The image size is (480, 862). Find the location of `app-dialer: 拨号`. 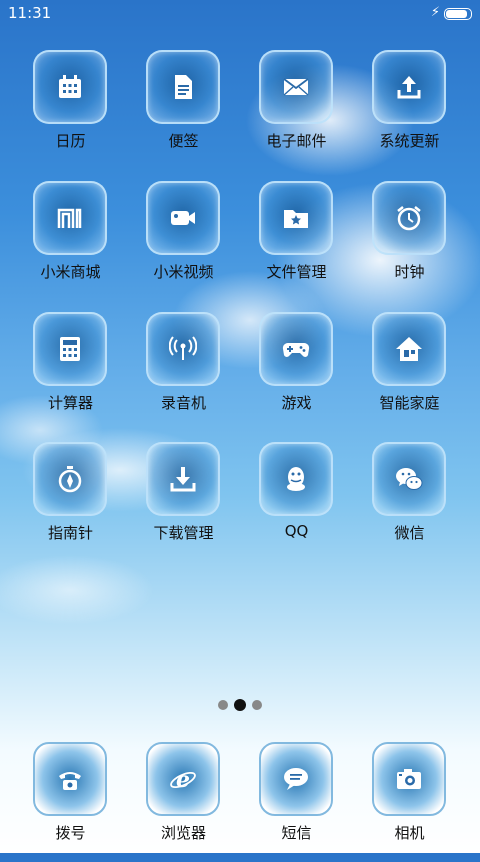

app-dialer: 拨号 is located at coordinates (70, 802).